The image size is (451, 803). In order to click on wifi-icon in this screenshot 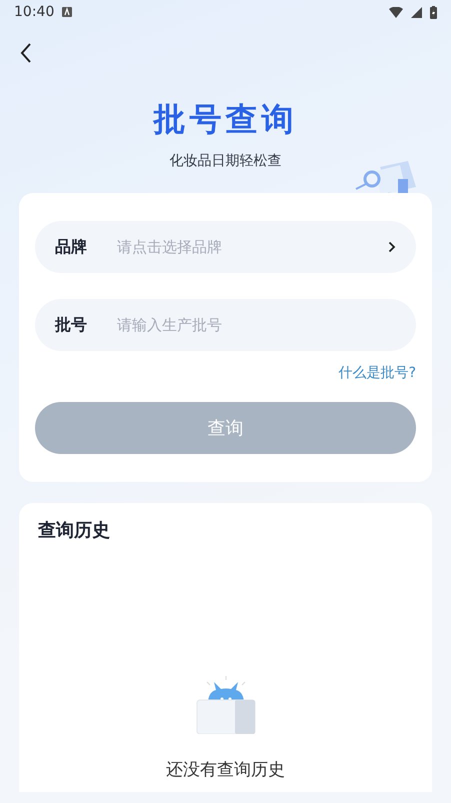, I will do `click(396, 12)`.